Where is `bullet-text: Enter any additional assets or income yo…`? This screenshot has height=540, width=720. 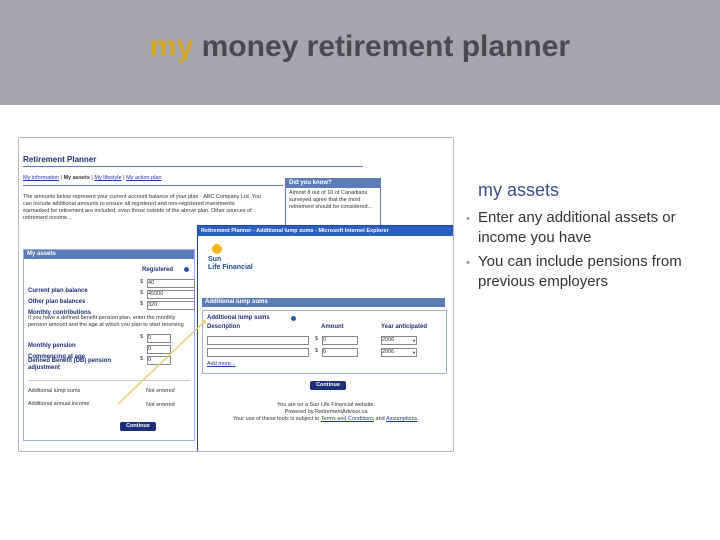
bullet-text: Enter any additional assets or income yo… is located at coordinates (577, 227).